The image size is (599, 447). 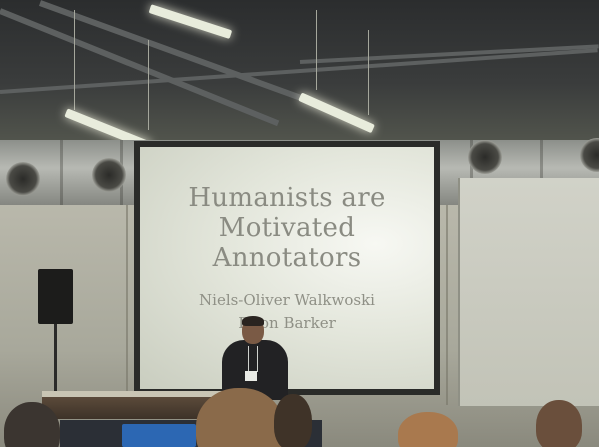 What do you see at coordinates (159, 435) in the screenshot?
I see `lectern-logo` at bounding box center [159, 435].